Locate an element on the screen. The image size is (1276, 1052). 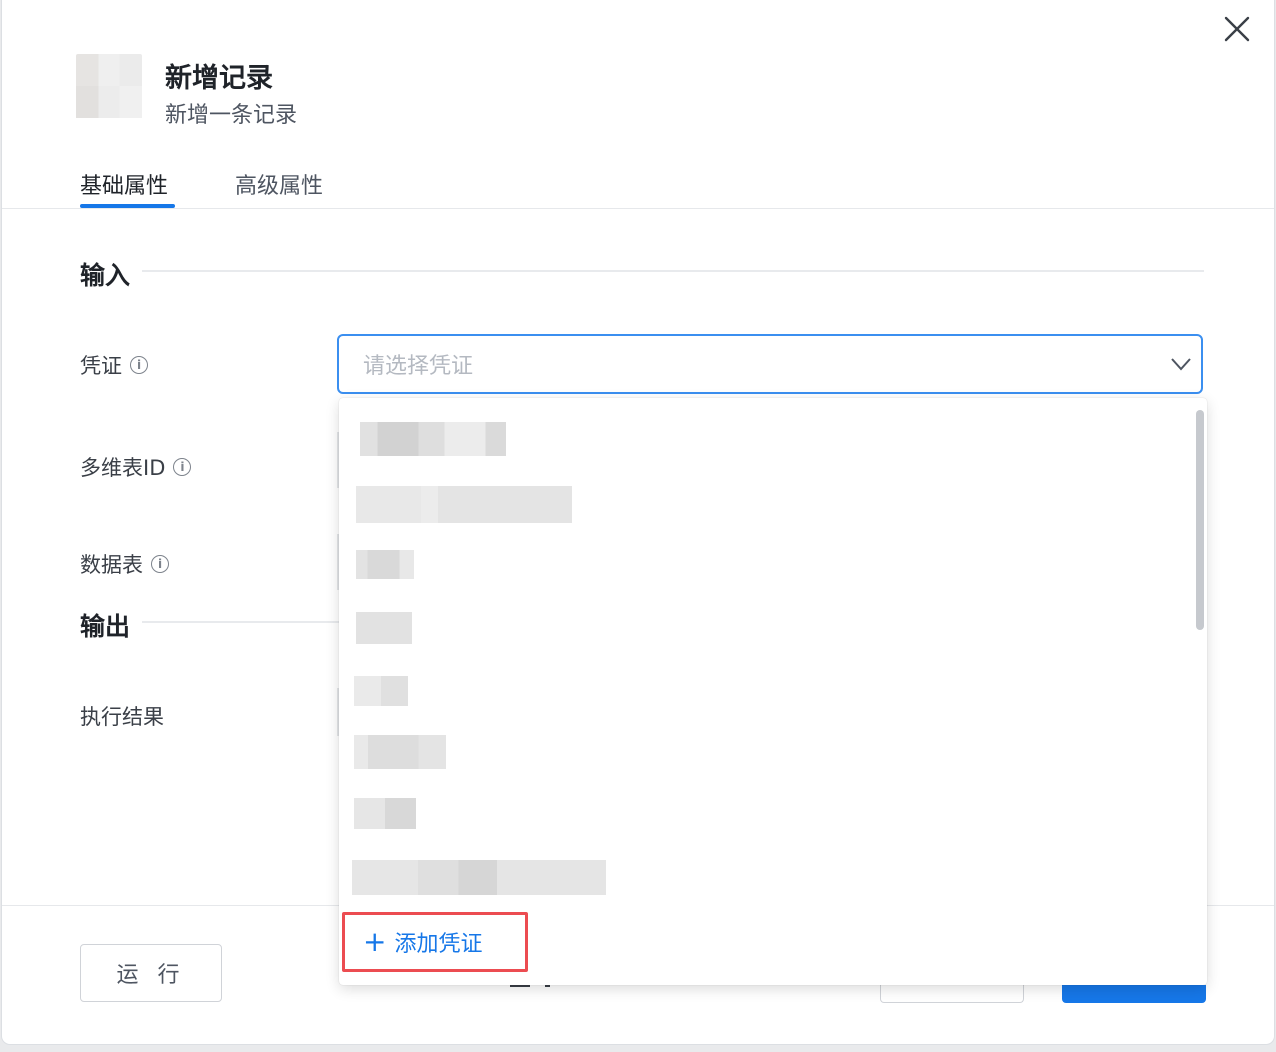
add-credential-button: + 添加凭证 is located at coordinates (435, 942).